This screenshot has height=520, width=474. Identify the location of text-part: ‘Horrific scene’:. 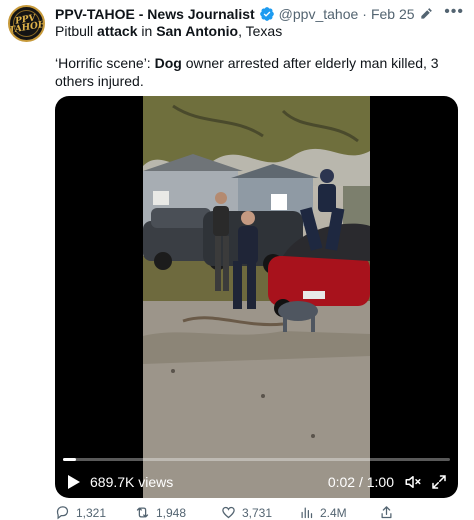
(105, 63).